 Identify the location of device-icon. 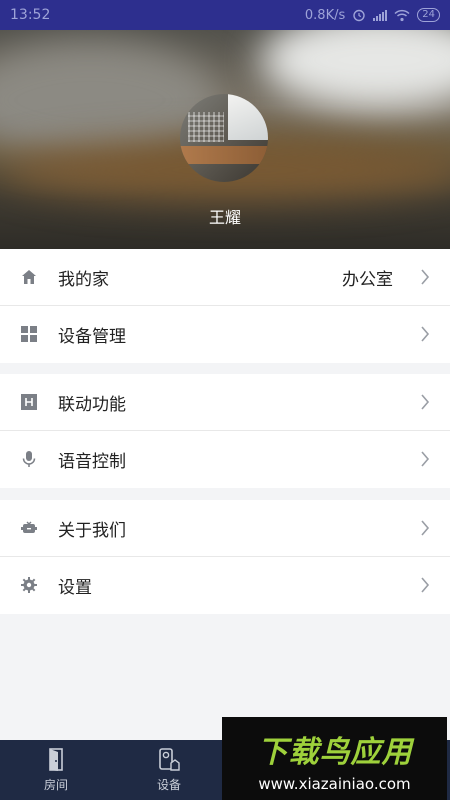
(169, 759).